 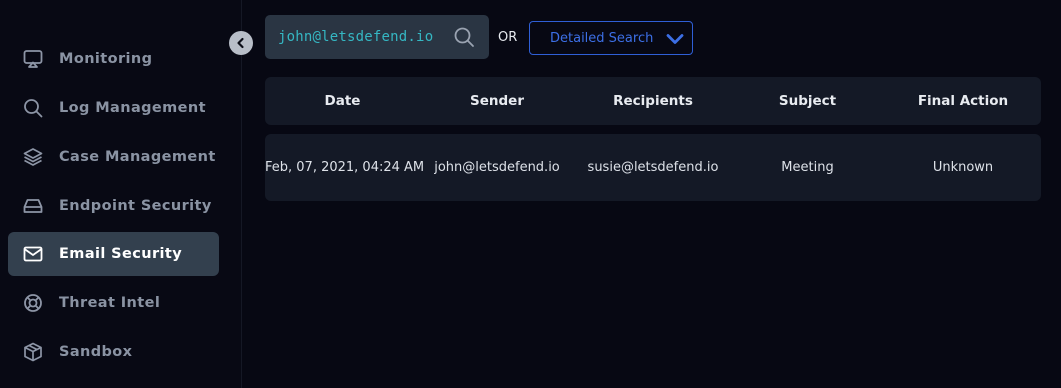 What do you see at coordinates (807, 167) in the screenshot?
I see `cell-subject: Meeting` at bounding box center [807, 167].